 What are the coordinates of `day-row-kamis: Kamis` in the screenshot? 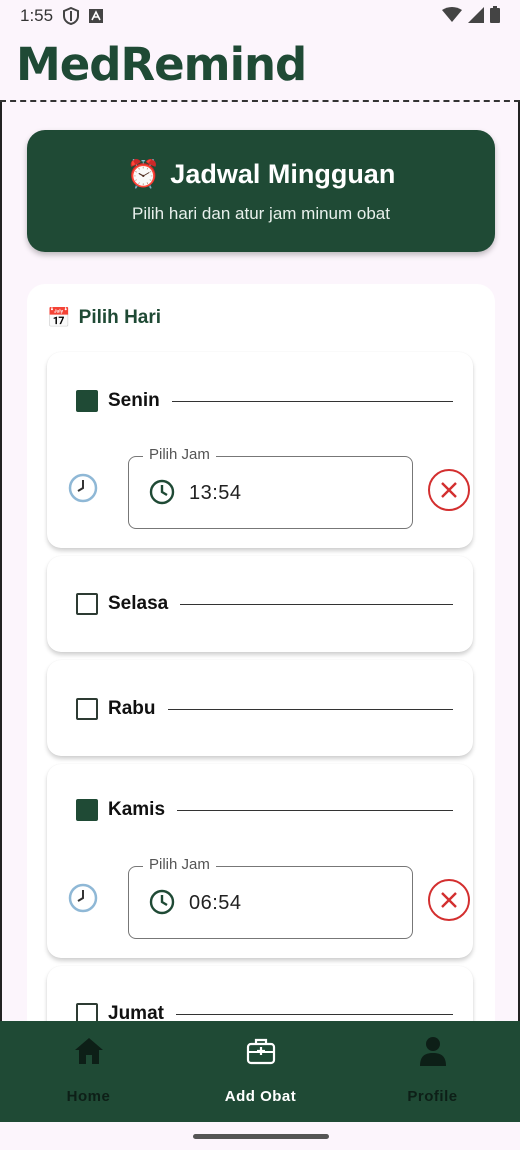 It's located at (264, 810).